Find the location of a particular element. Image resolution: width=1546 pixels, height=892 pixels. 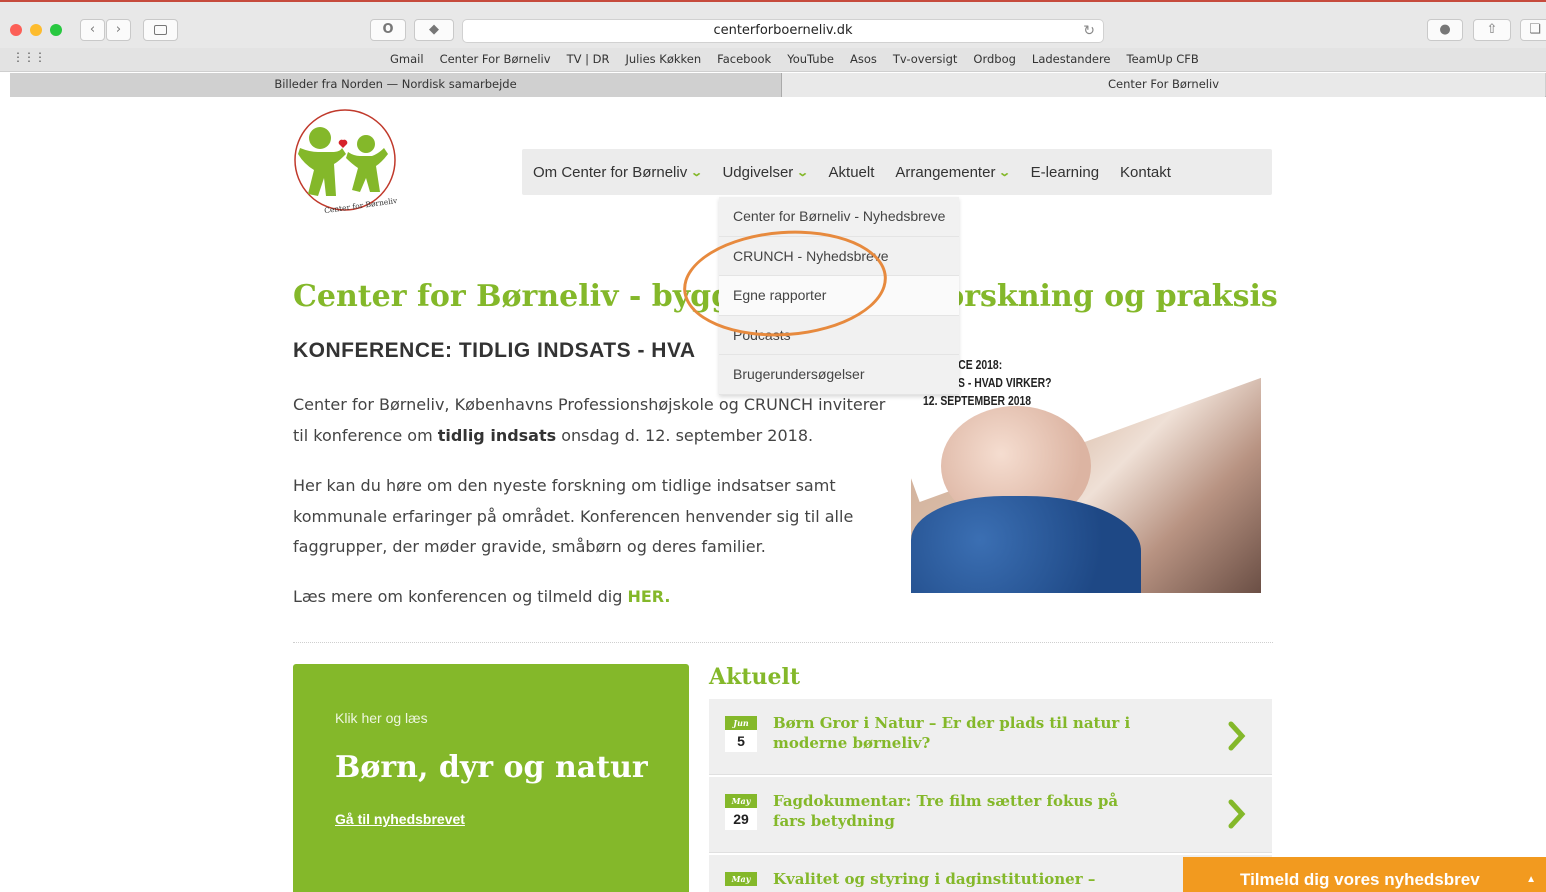

bookmark: TV | DR is located at coordinates (588, 59).